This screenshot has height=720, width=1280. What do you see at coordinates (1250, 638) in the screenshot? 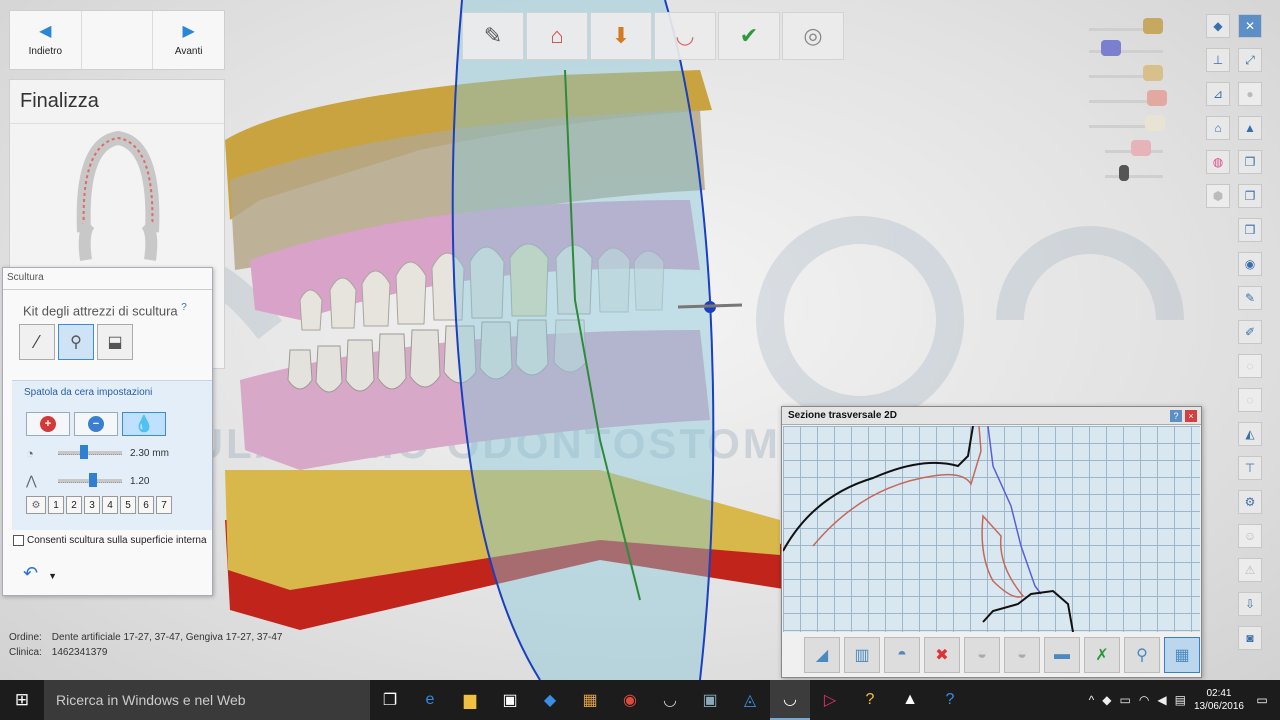
I see `screenshot-button: ◙` at bounding box center [1250, 638].